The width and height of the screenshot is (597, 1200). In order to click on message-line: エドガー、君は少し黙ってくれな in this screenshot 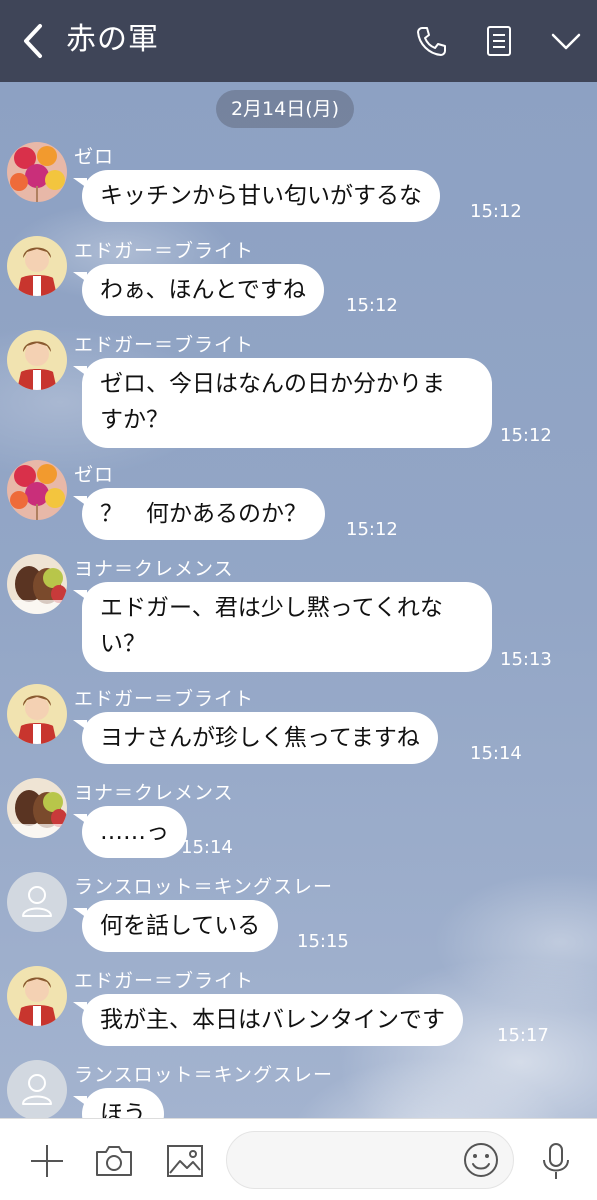, I will do `click(271, 608)`.